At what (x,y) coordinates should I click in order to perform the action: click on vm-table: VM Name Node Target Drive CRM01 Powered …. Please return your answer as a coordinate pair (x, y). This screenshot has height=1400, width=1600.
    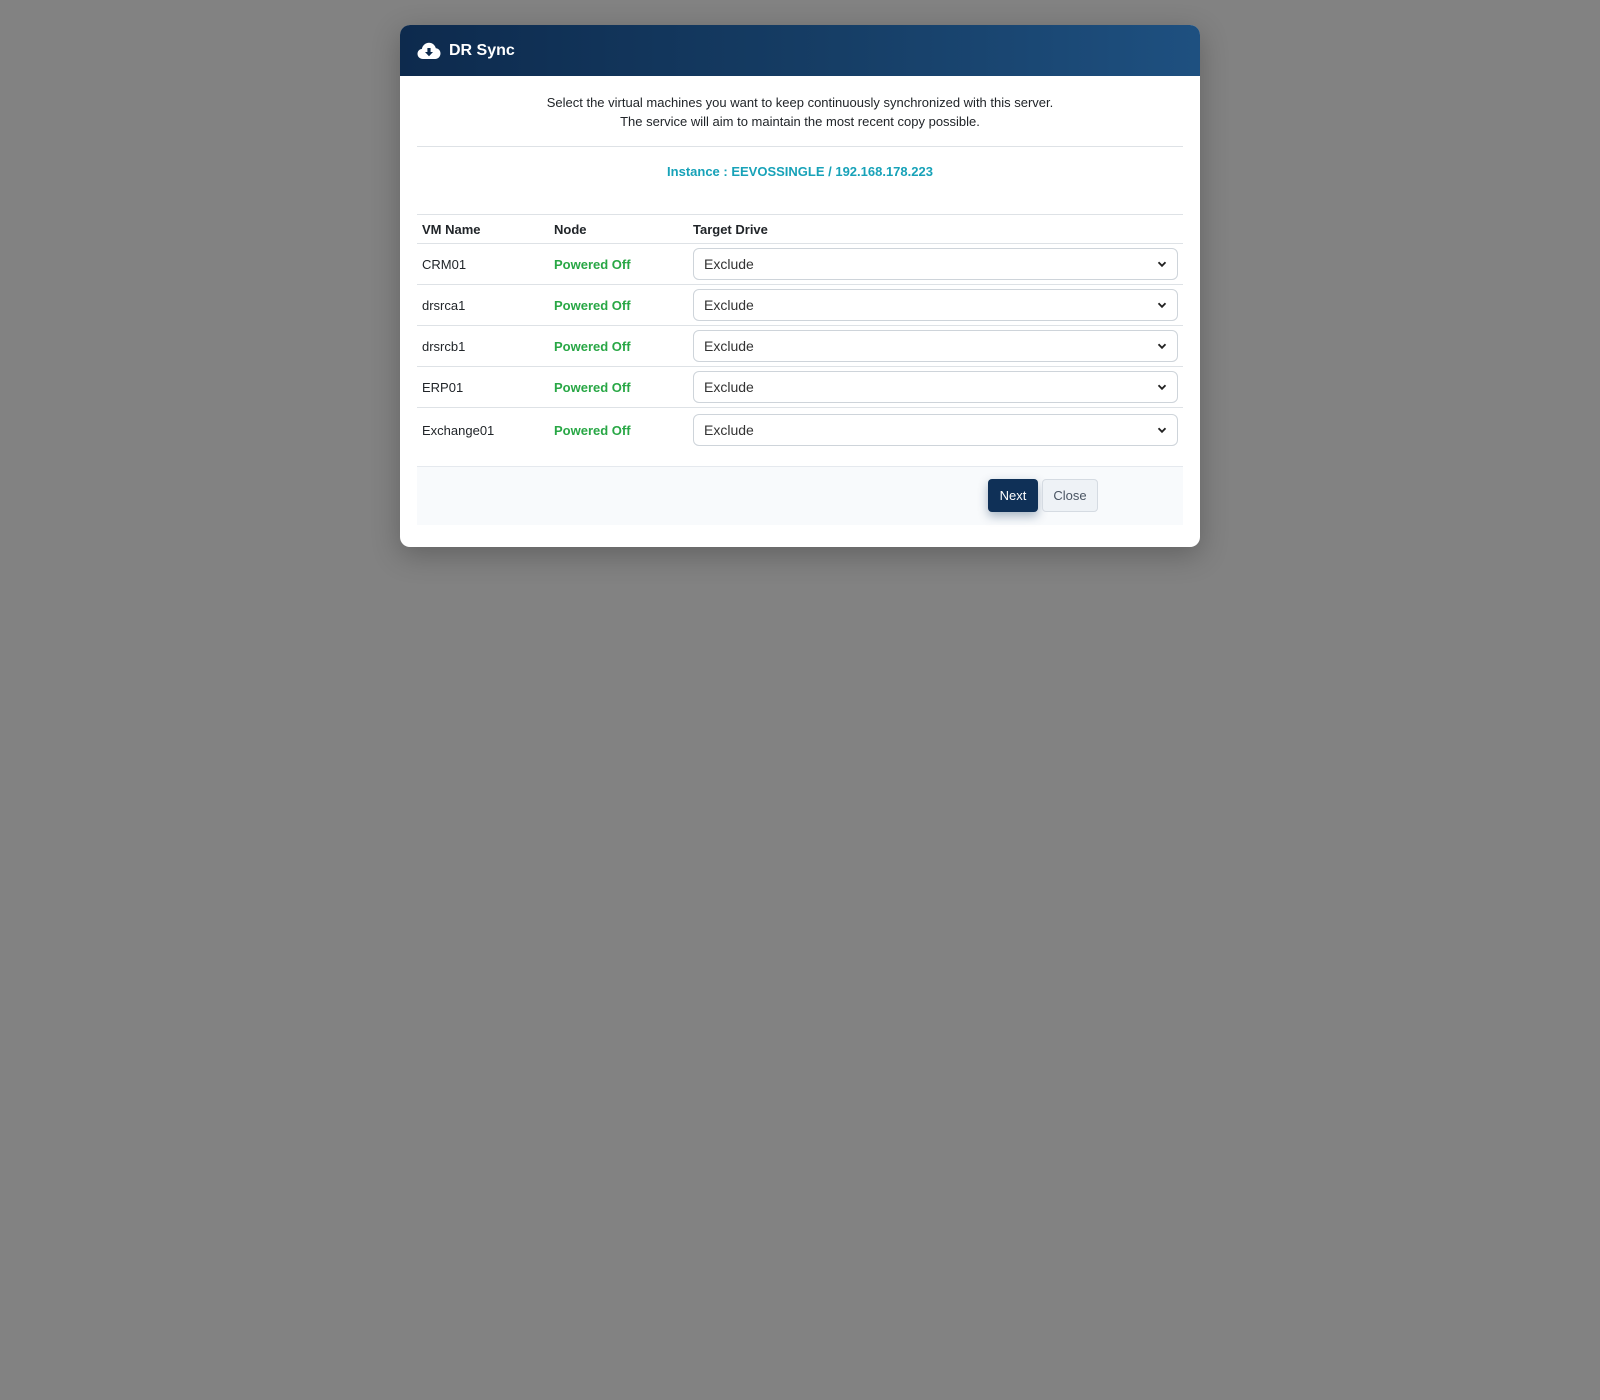
    Looking at the image, I should click on (800, 333).